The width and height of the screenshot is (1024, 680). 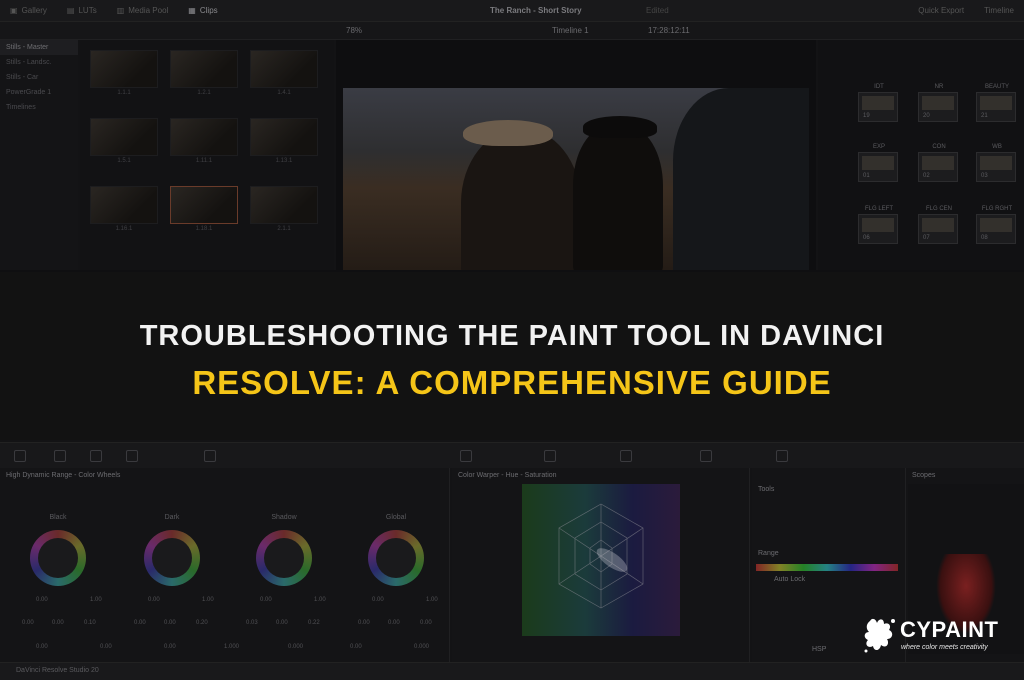 What do you see at coordinates (354, 30) in the screenshot?
I see `zoom-level: 78%` at bounding box center [354, 30].